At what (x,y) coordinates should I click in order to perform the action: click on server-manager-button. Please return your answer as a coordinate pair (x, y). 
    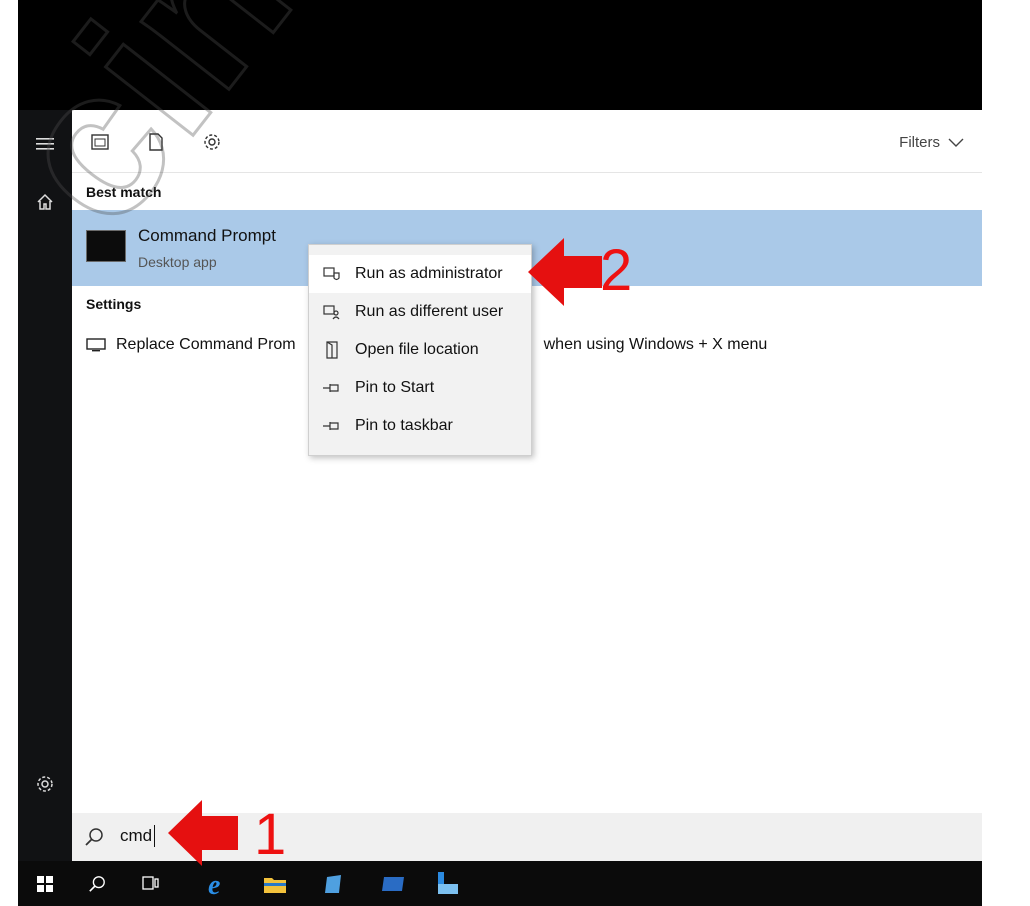
    Looking at the image, I should click on (335, 884).